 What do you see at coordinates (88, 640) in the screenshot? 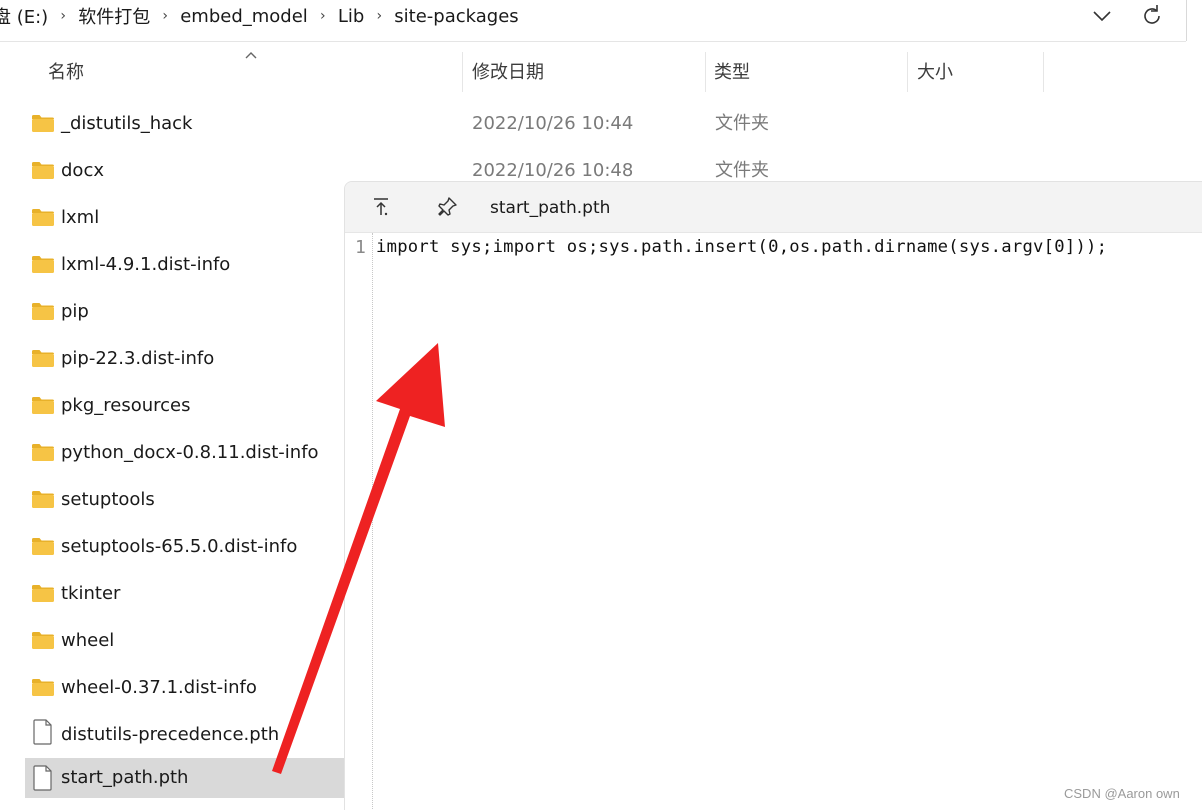
I see `file-name: wheel` at bounding box center [88, 640].